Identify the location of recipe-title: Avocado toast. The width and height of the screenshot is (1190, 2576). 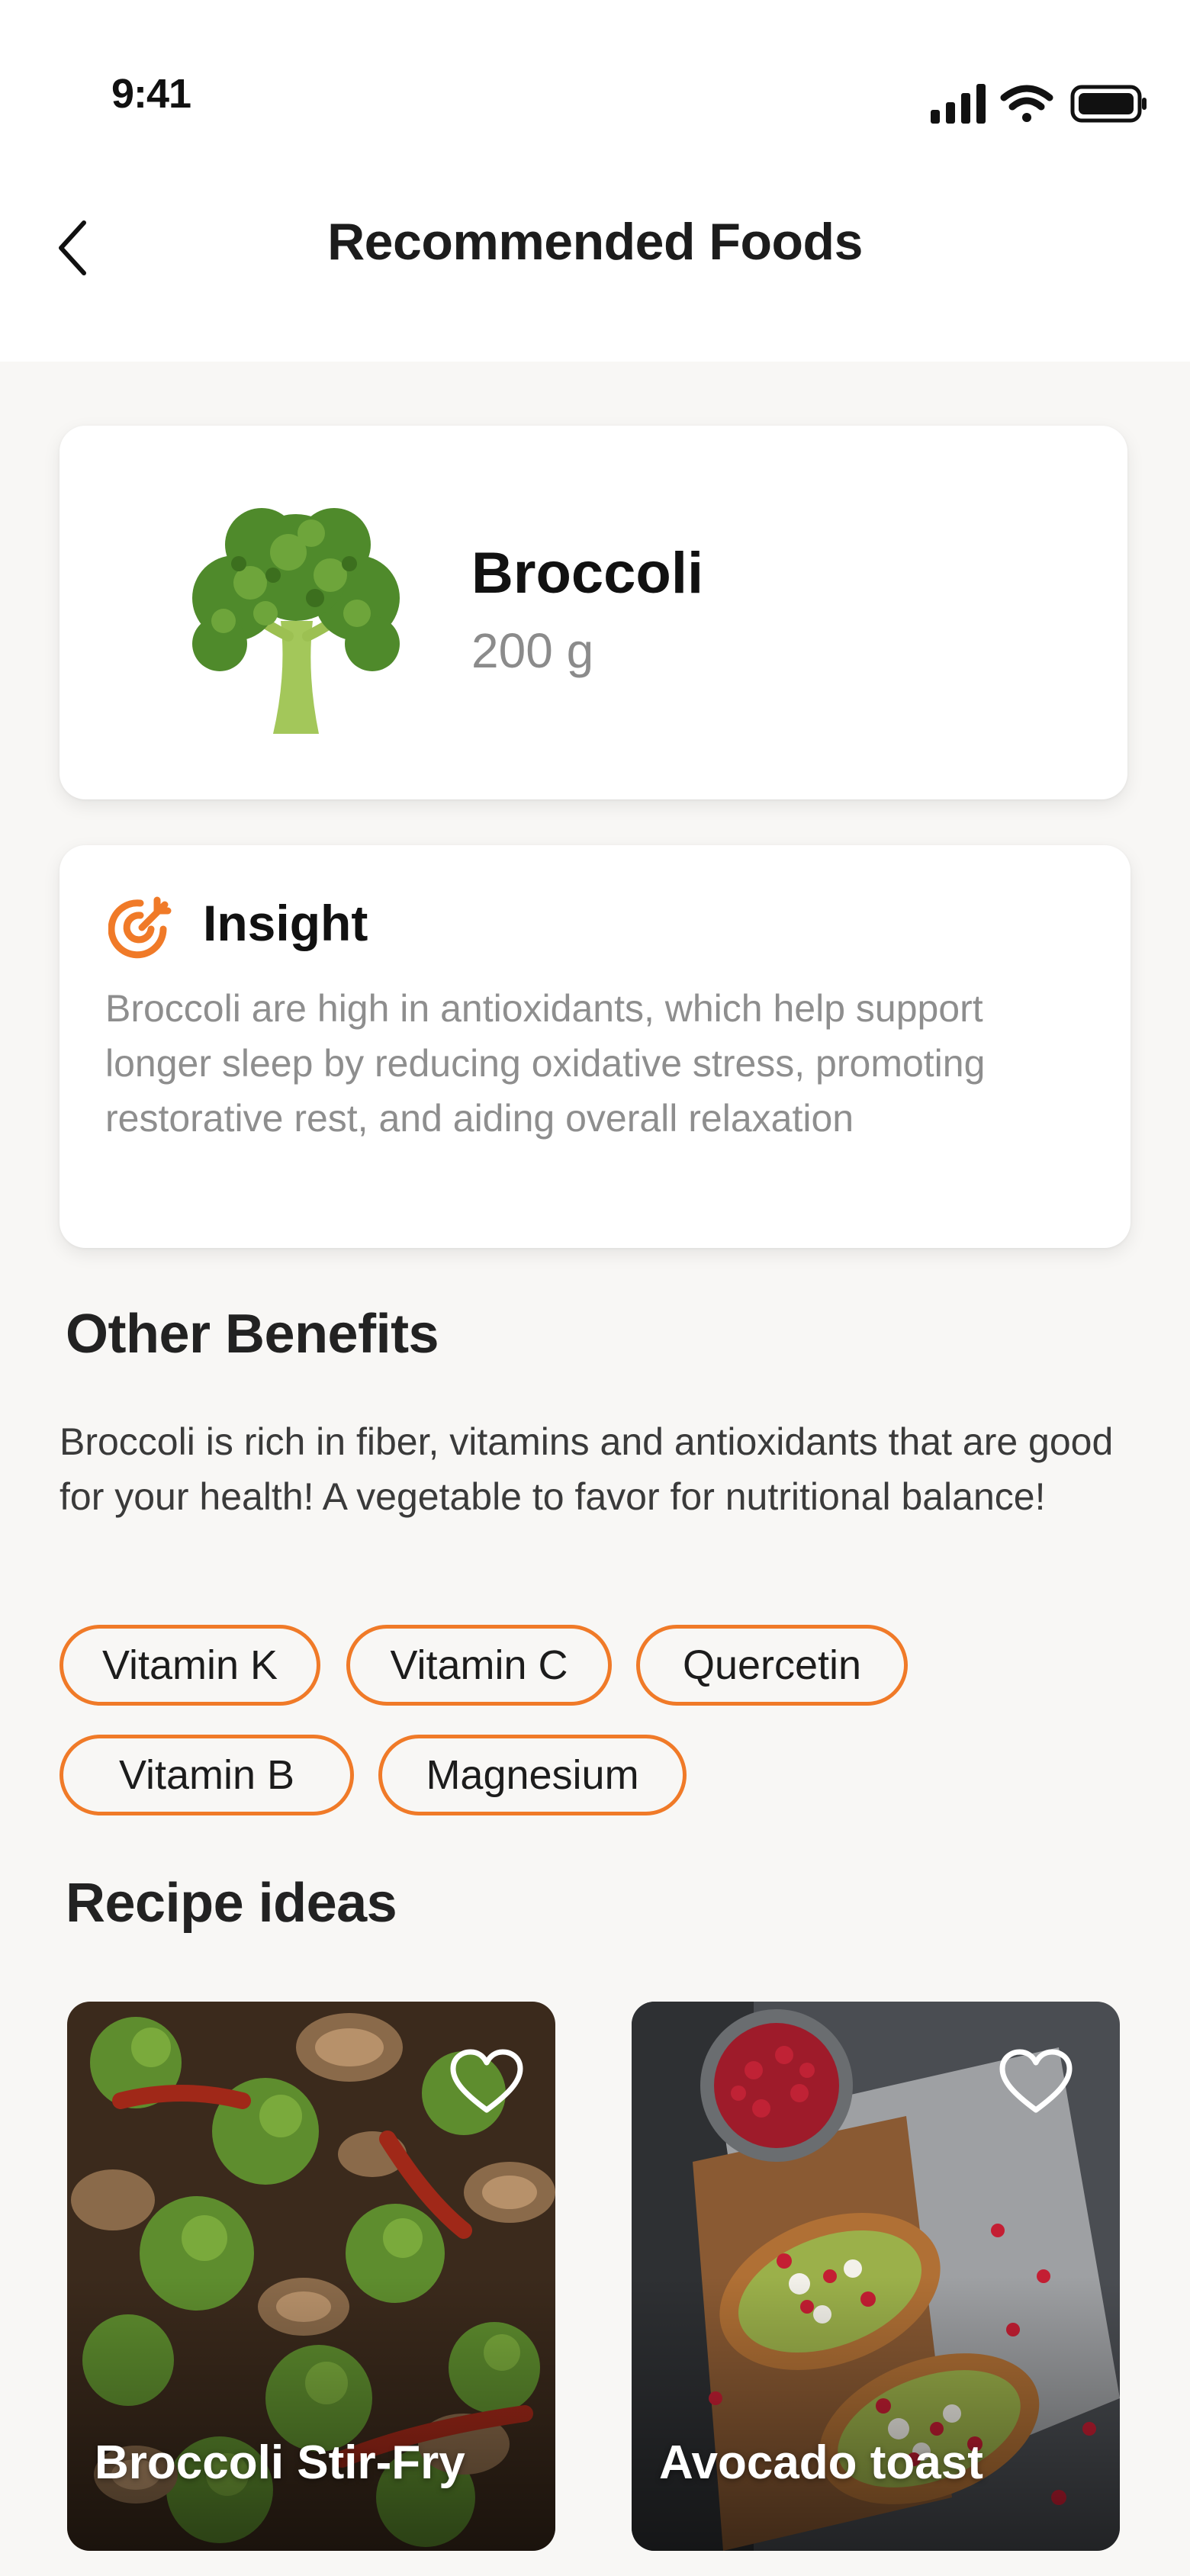
(821, 2462).